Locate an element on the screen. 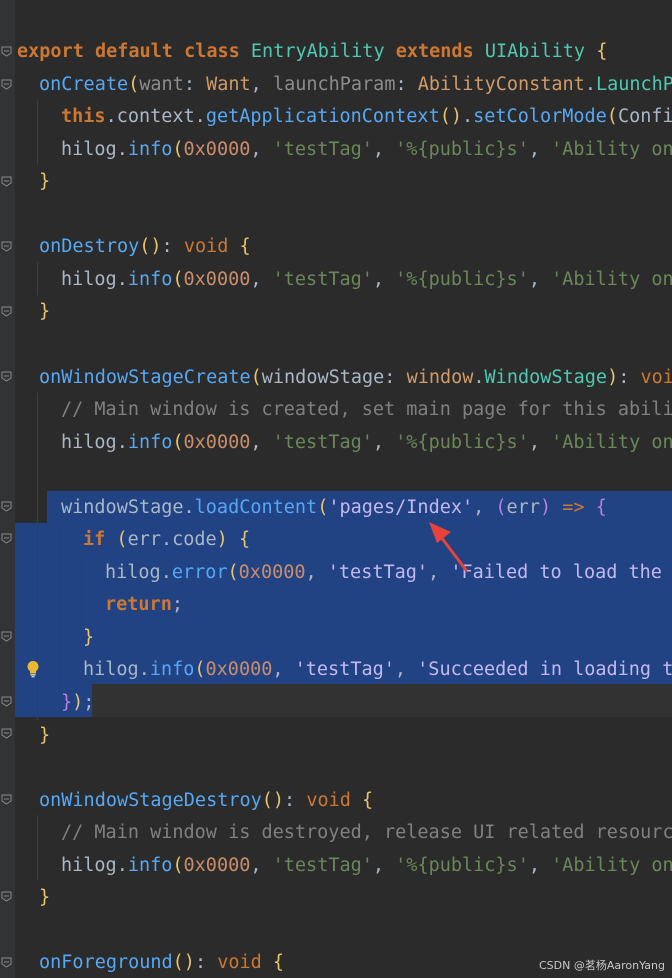 Image resolution: width=672 pixels, height=978 pixels. code-token: ; is located at coordinates (177, 605).